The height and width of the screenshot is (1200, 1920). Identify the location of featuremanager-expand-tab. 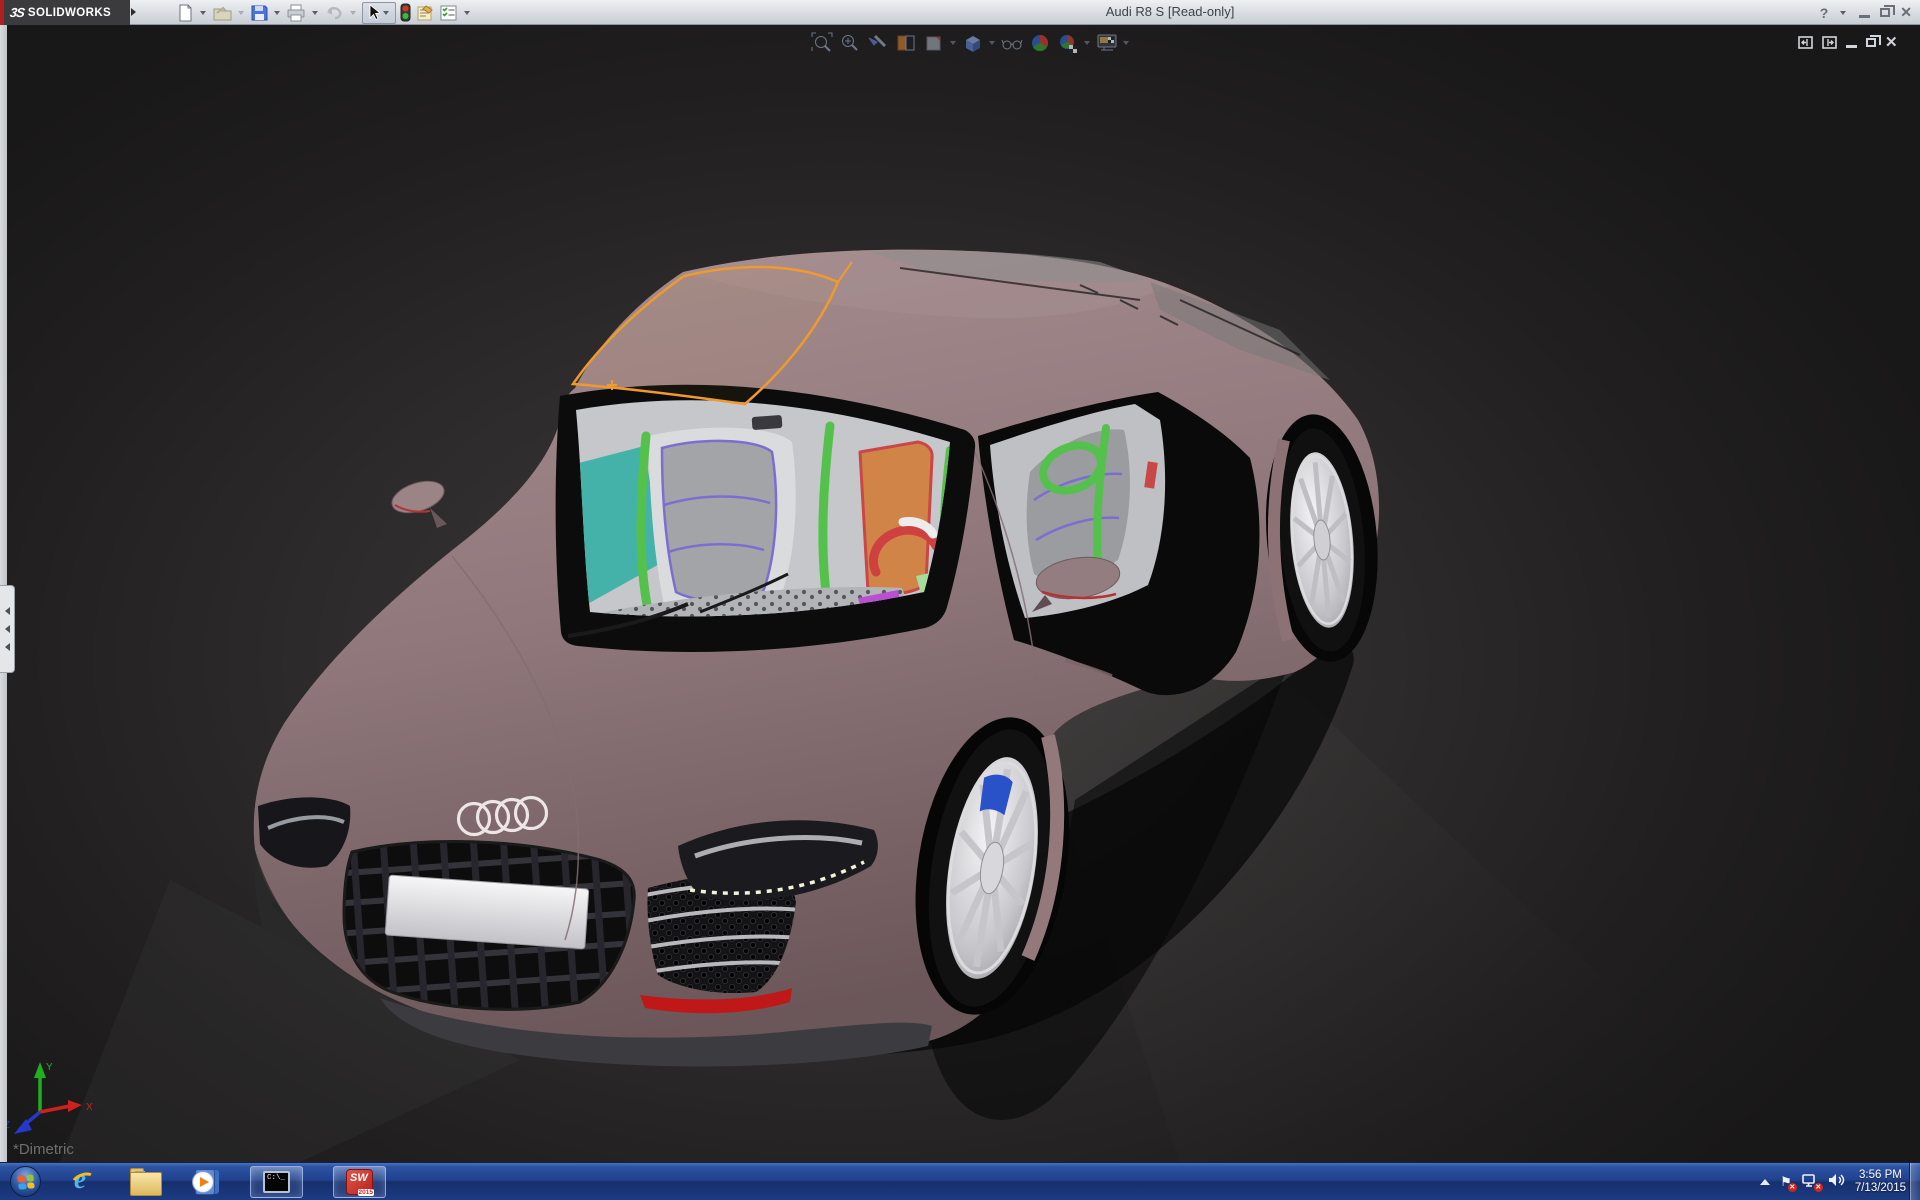
(7, 629).